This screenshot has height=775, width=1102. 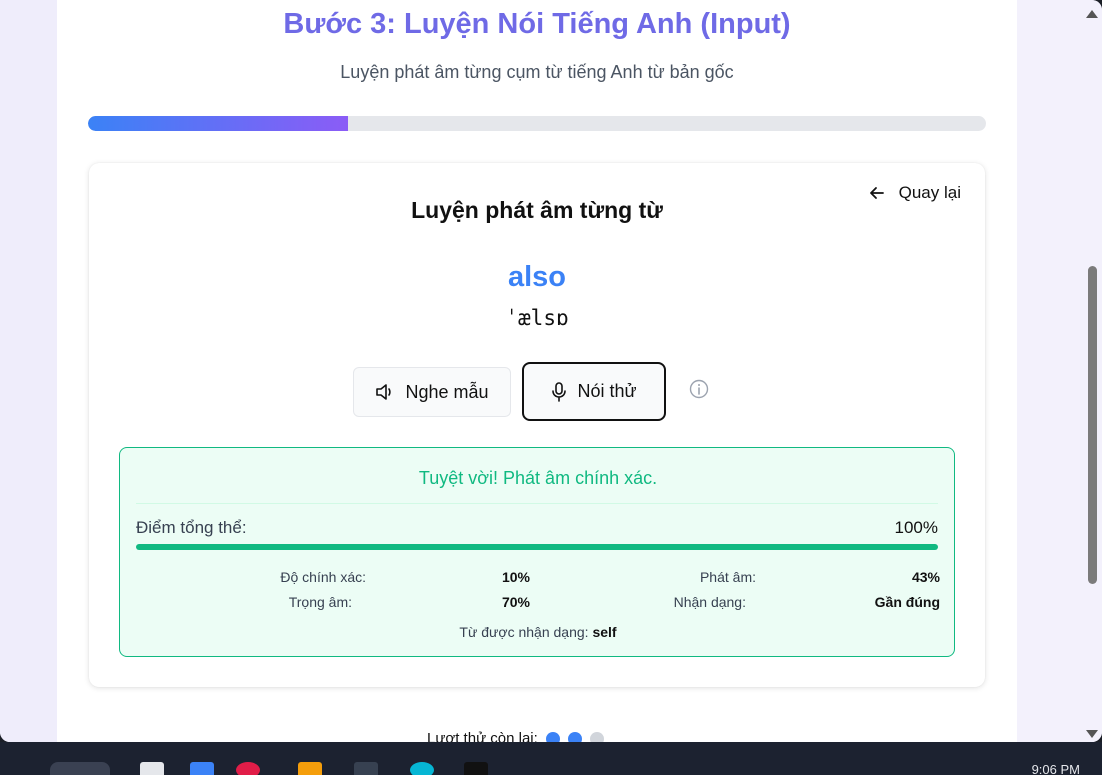 I want to click on ipa-transcription: ˈælsɒ, so click(x=537, y=318).